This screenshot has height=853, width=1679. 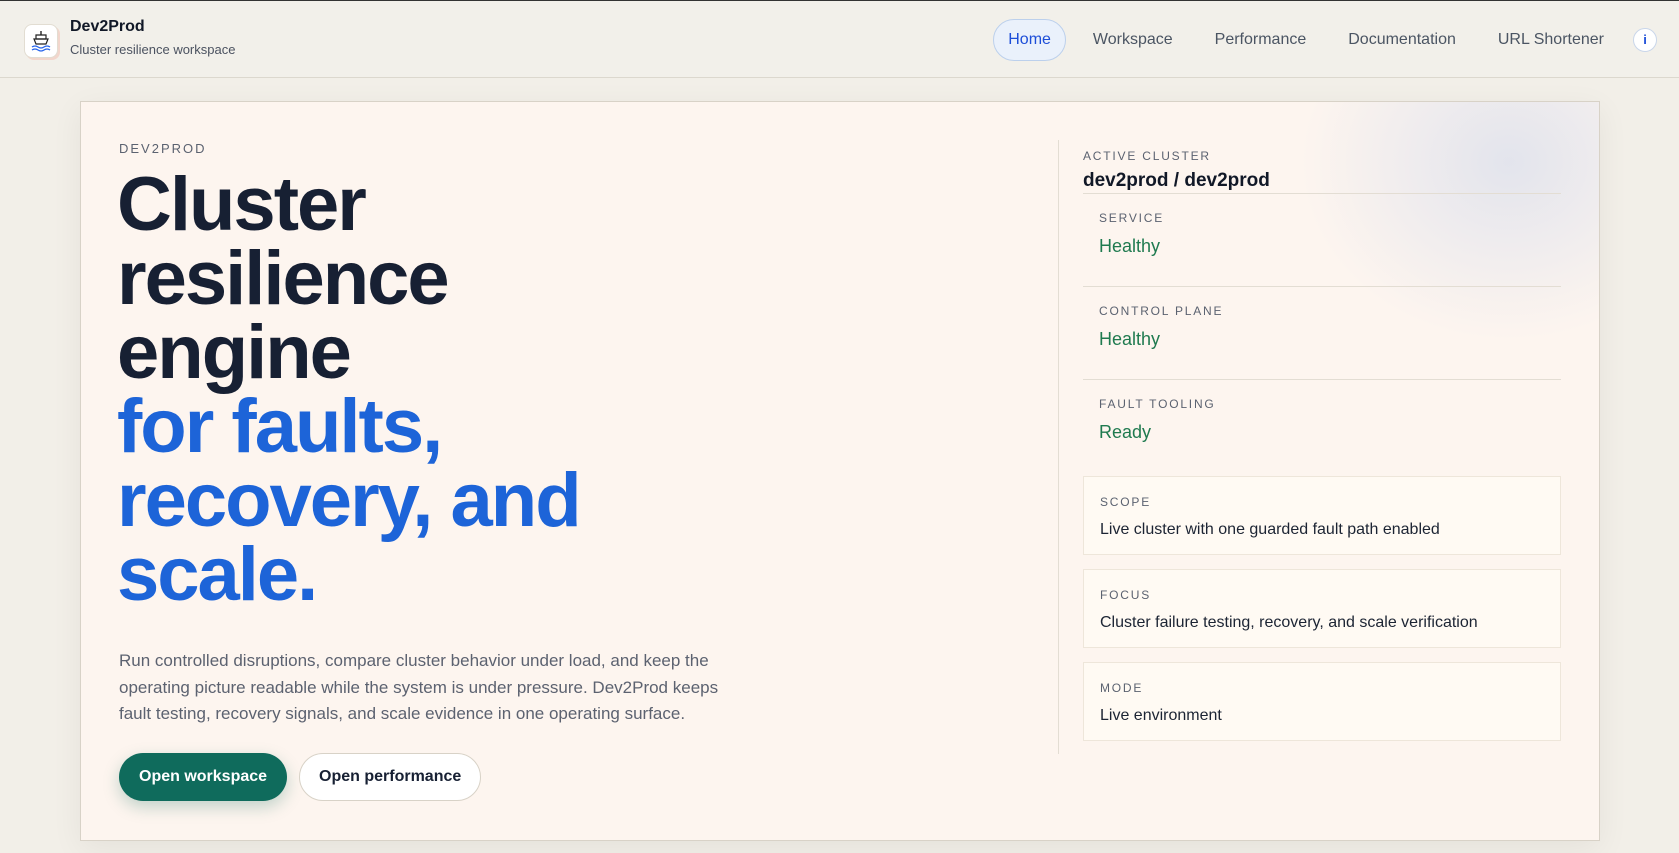 I want to click on headline-accent-line: for faults,, so click(x=280, y=426).